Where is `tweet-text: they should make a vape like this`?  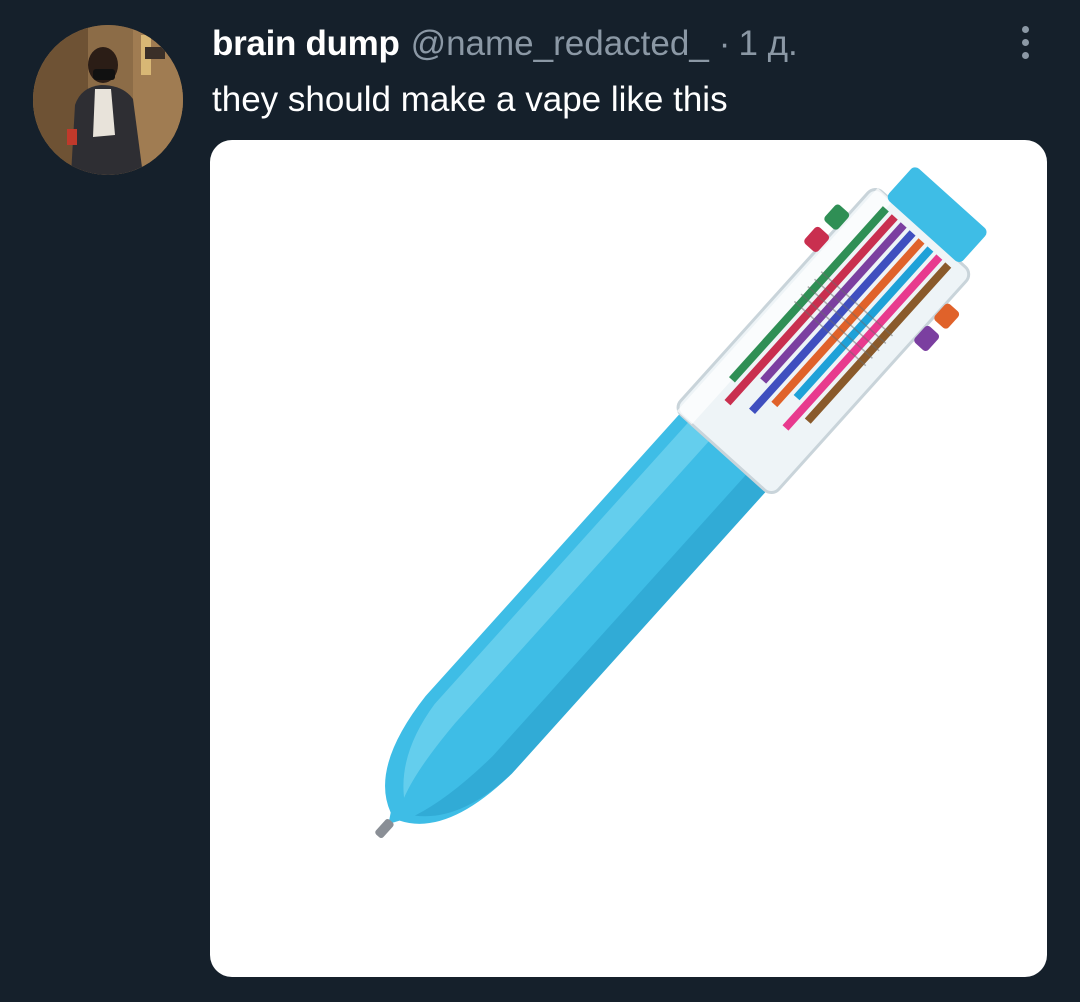 tweet-text: they should make a vape like this is located at coordinates (470, 99).